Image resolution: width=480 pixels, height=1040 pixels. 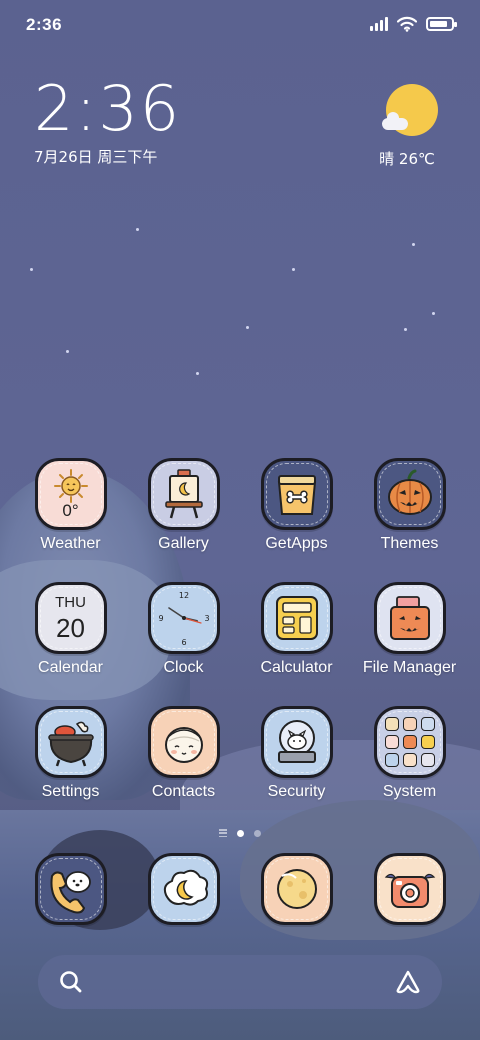 I want to click on calendar-day: THU, so click(x=70, y=602).